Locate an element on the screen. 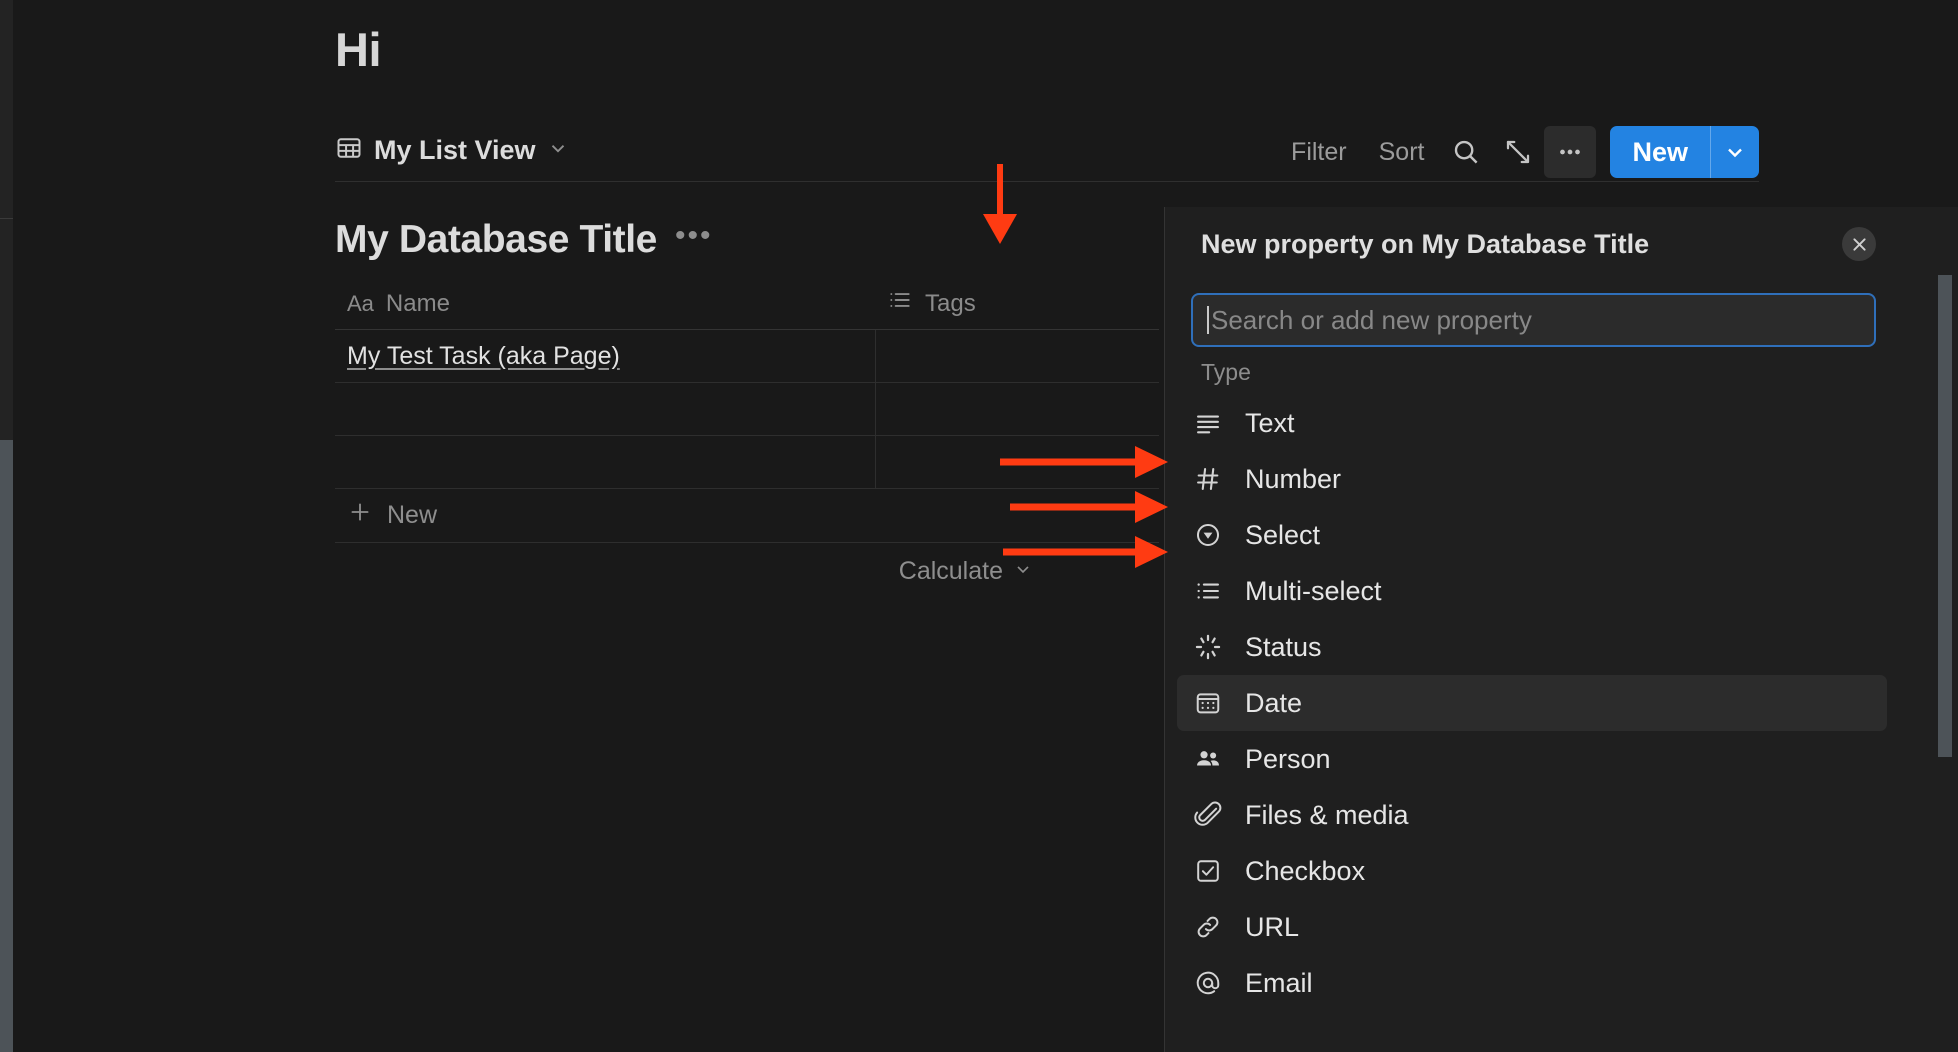 This screenshot has width=1958, height=1052. search-icon is located at coordinates (1466, 152).